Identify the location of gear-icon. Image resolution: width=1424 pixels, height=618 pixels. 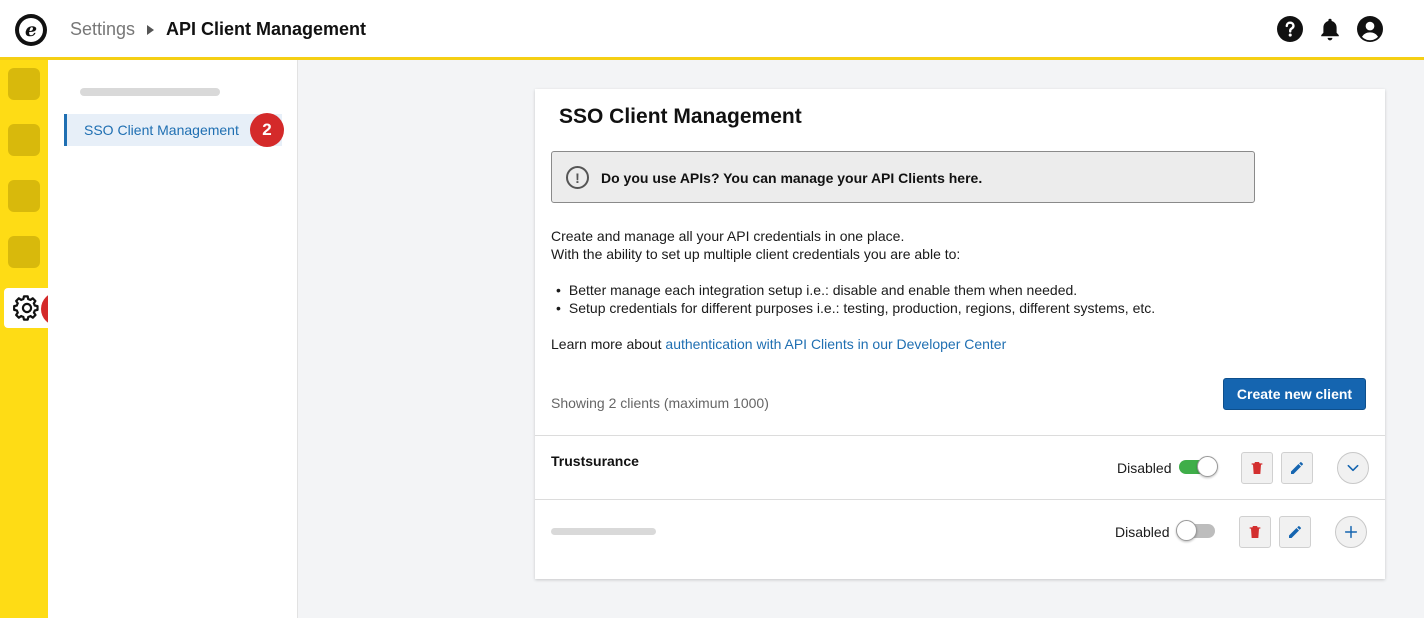
(26, 308).